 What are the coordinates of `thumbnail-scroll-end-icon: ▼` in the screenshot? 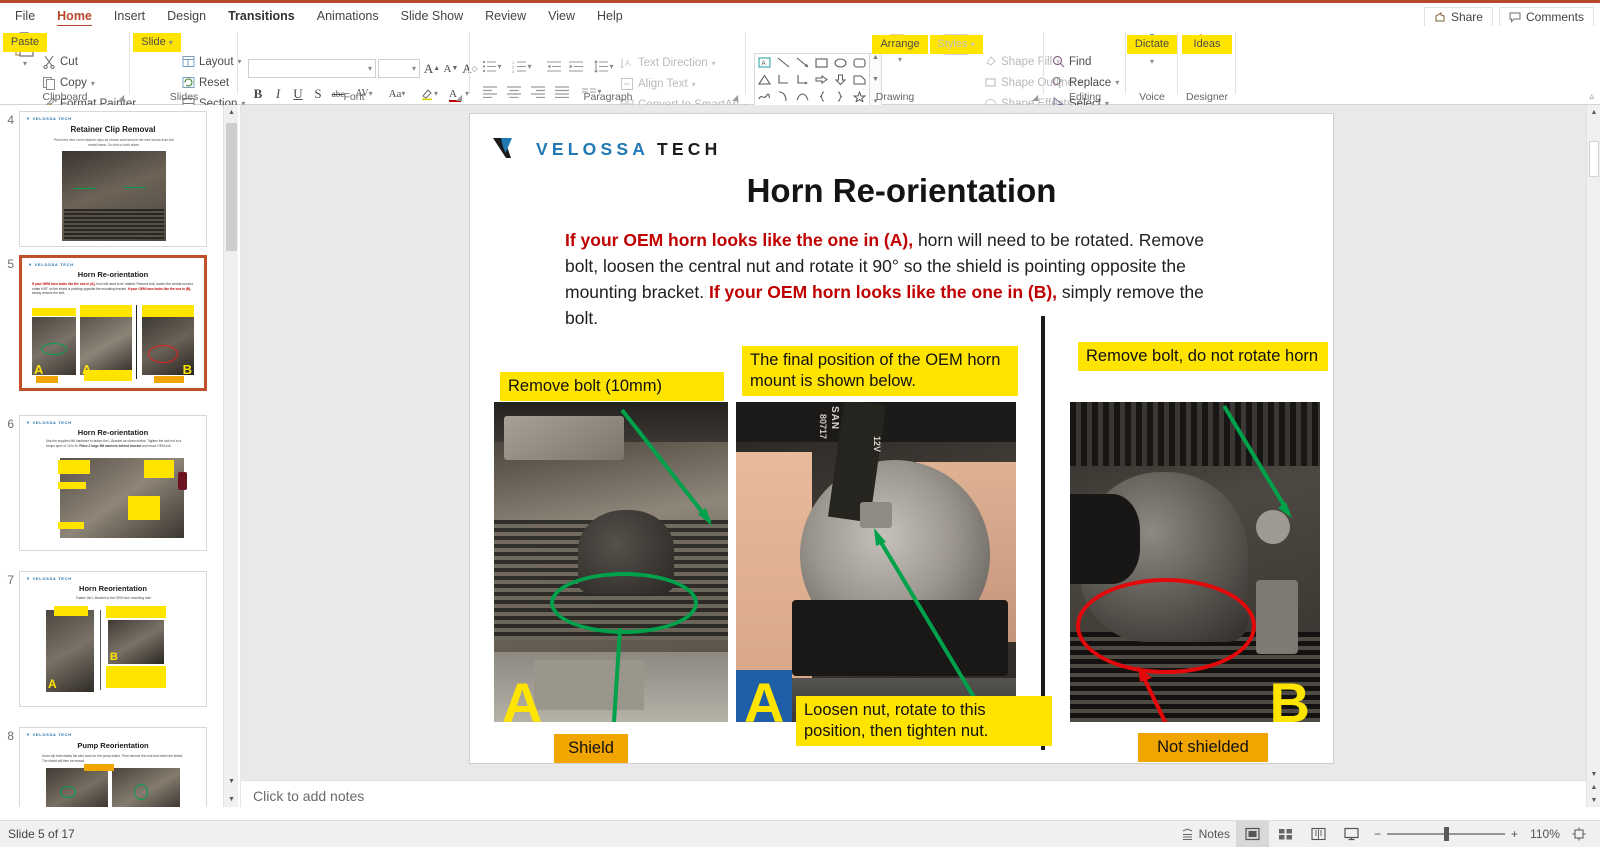 It's located at (231, 799).